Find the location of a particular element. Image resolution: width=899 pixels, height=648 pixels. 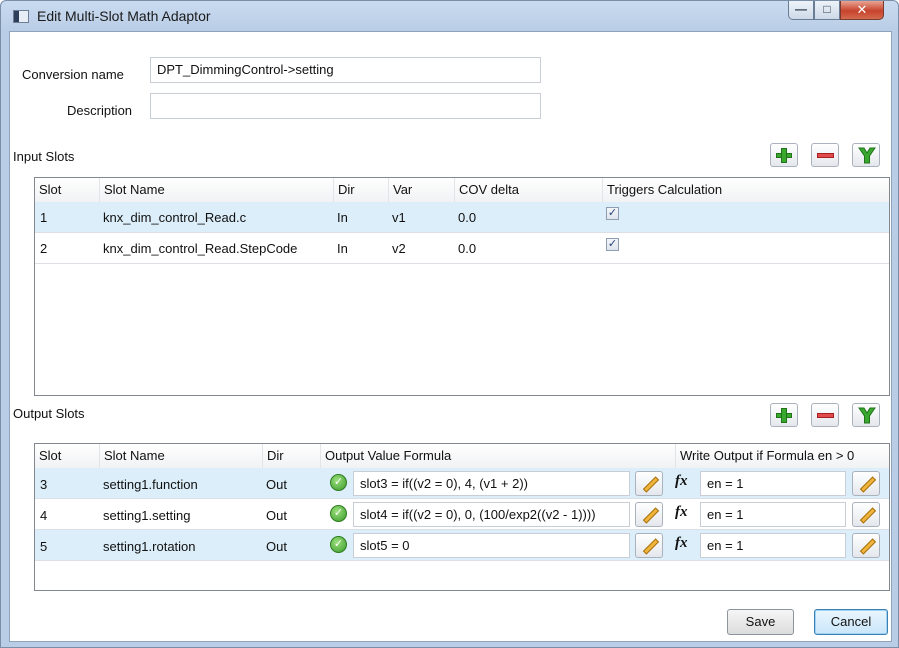

output-slots-title: Output Slots is located at coordinates (49, 413).